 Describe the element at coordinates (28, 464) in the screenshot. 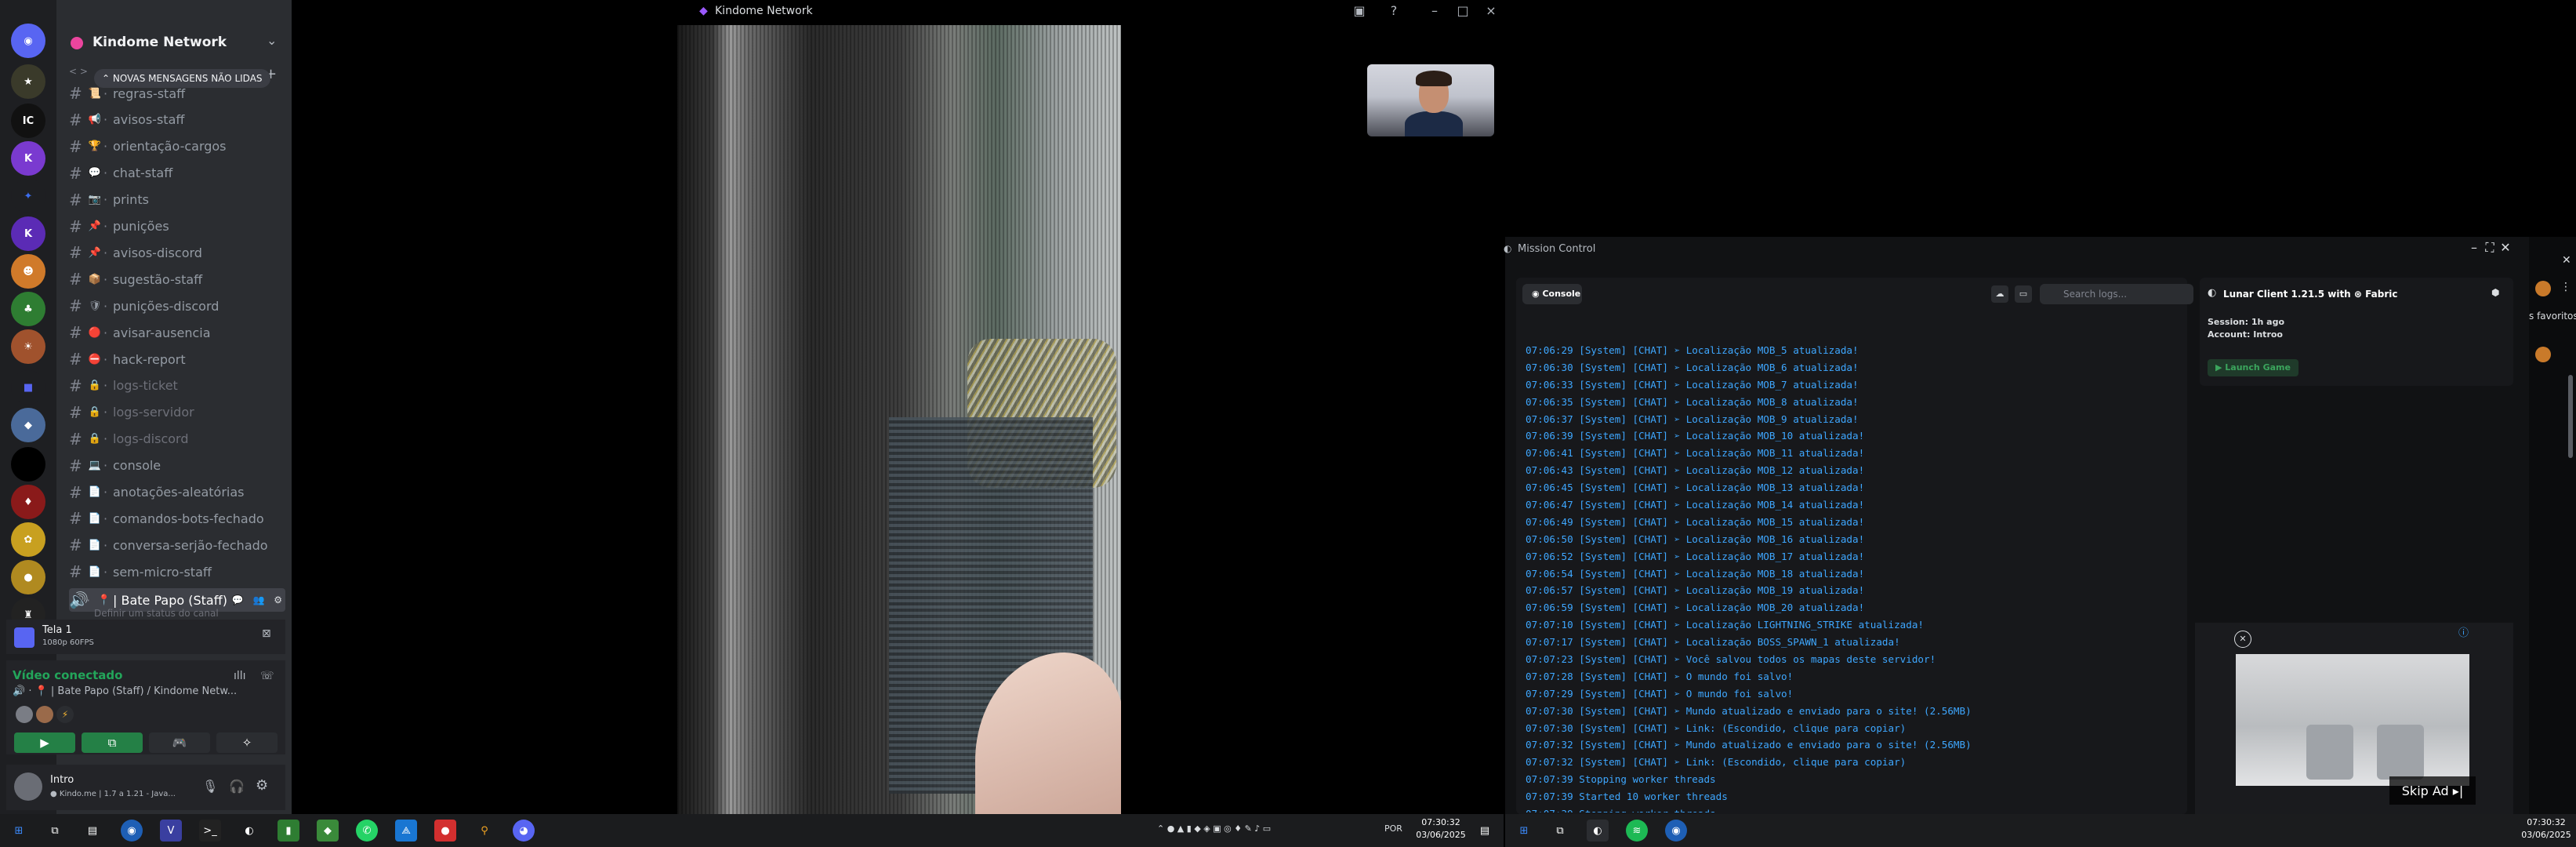

I see `server-icon` at that location.